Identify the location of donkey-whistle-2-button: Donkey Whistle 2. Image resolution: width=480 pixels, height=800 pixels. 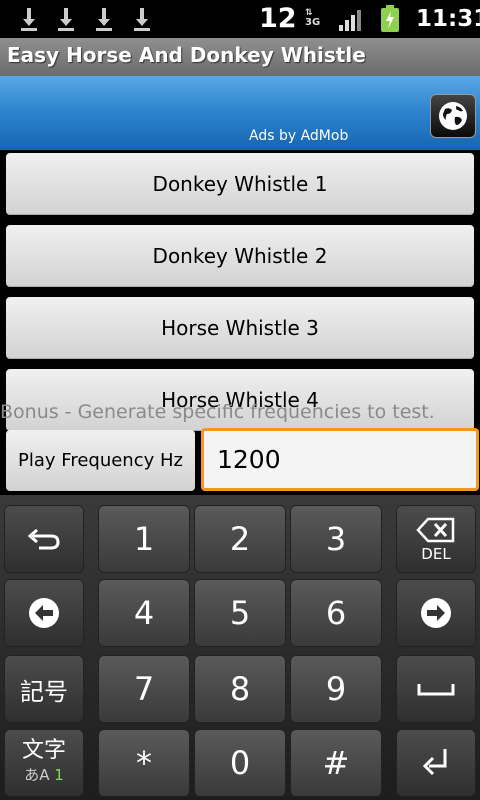
(240, 256).